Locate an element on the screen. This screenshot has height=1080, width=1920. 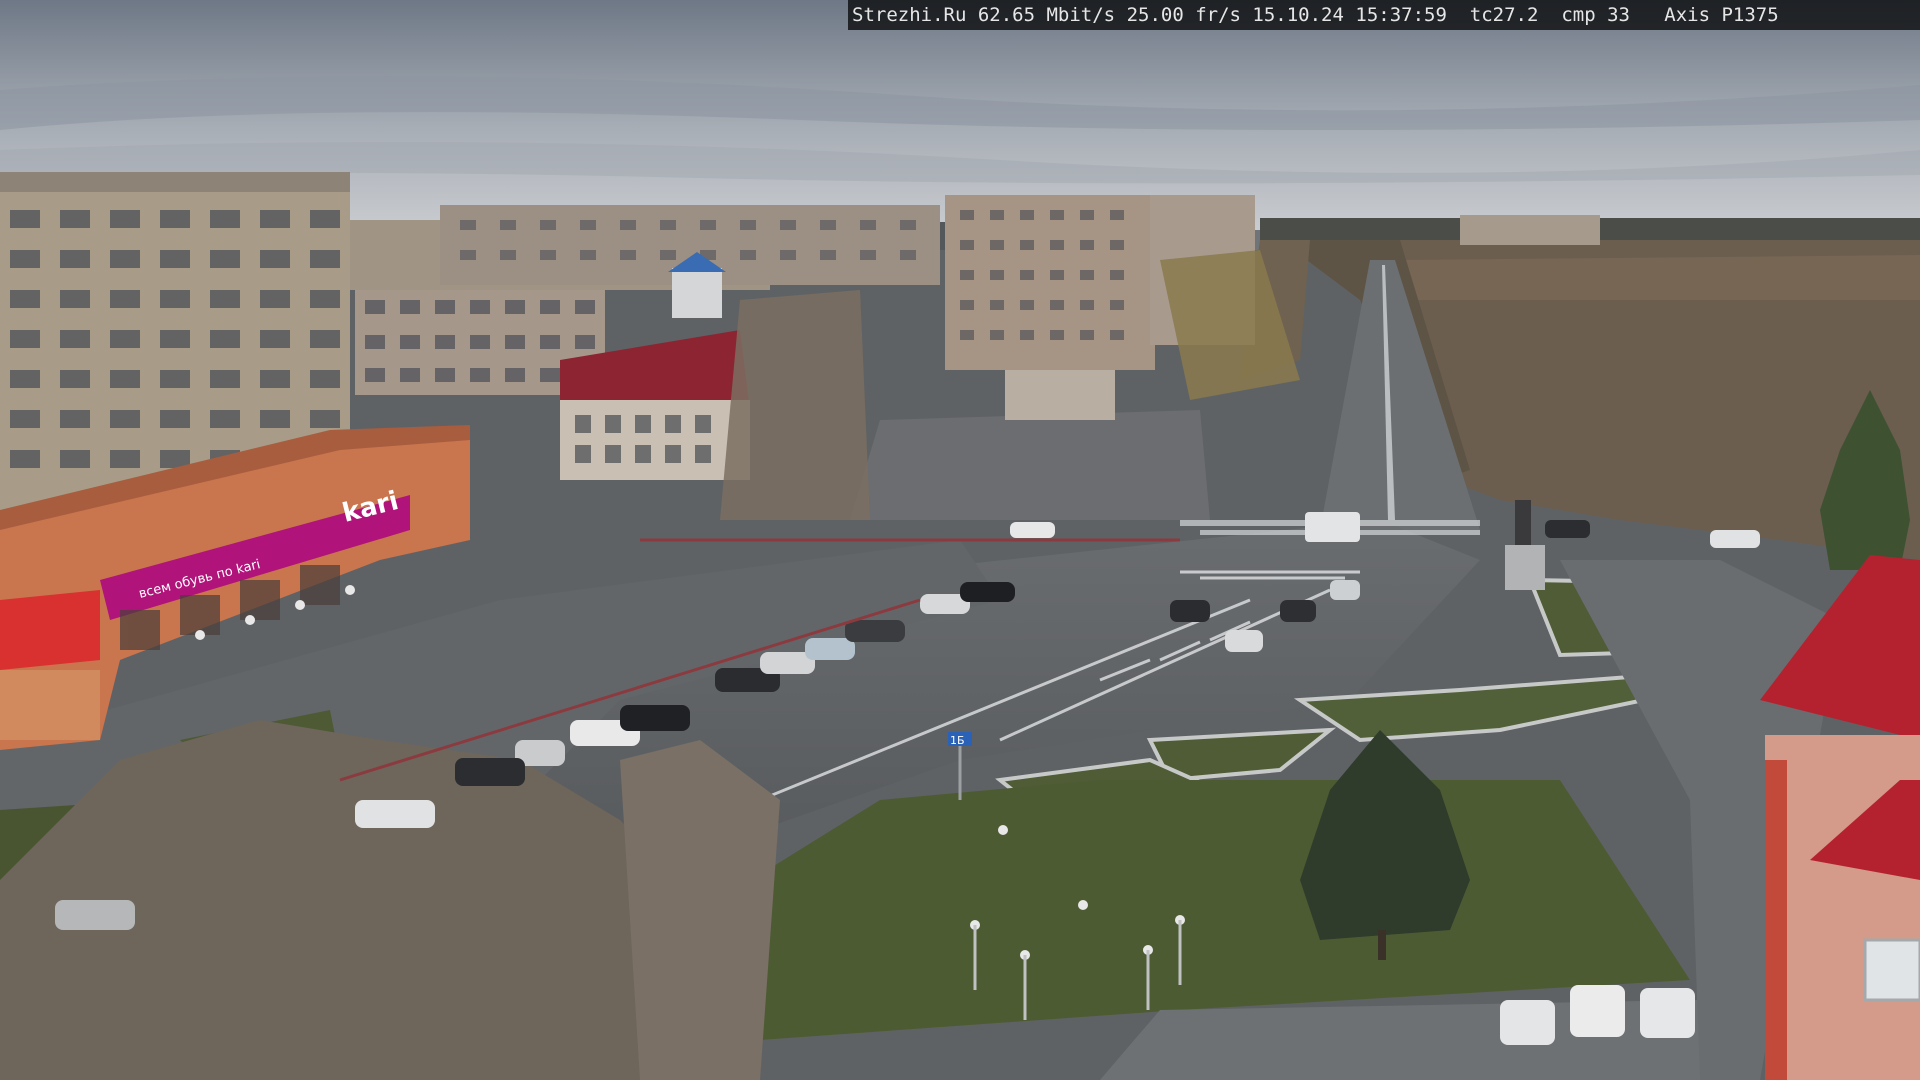
low-building is located at coordinates (1060, 395).